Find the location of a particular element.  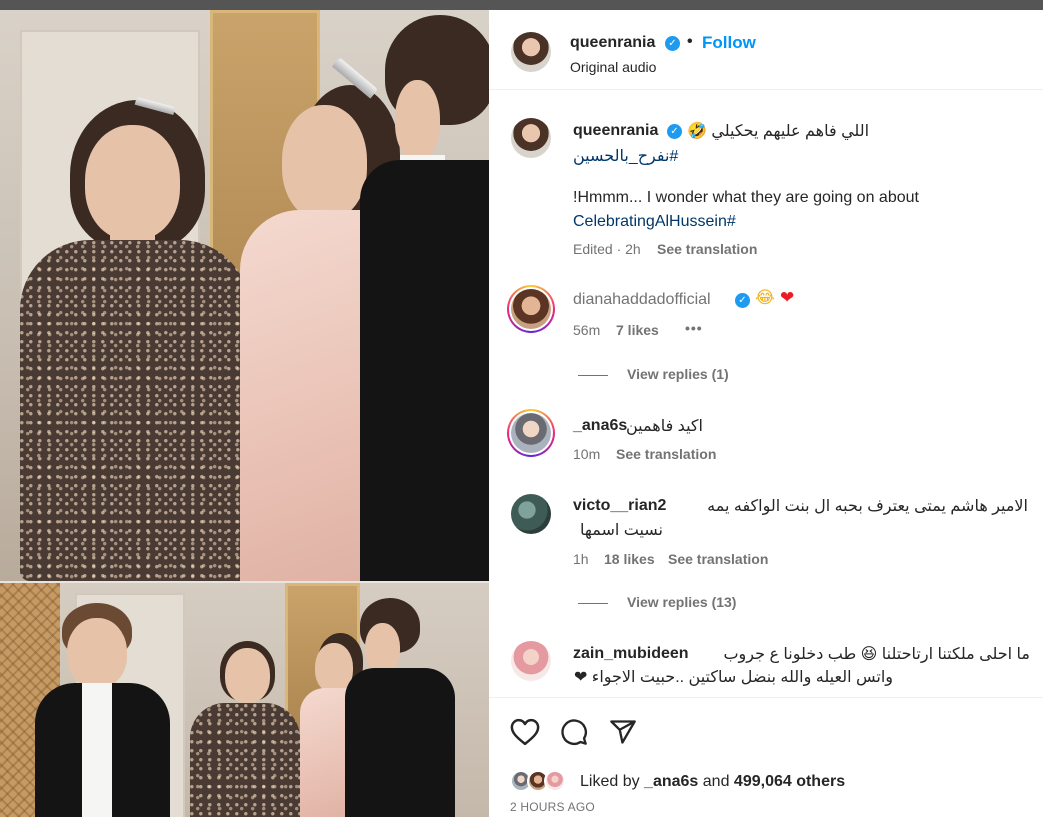

comment-likes: 18 likes is located at coordinates (629, 559).